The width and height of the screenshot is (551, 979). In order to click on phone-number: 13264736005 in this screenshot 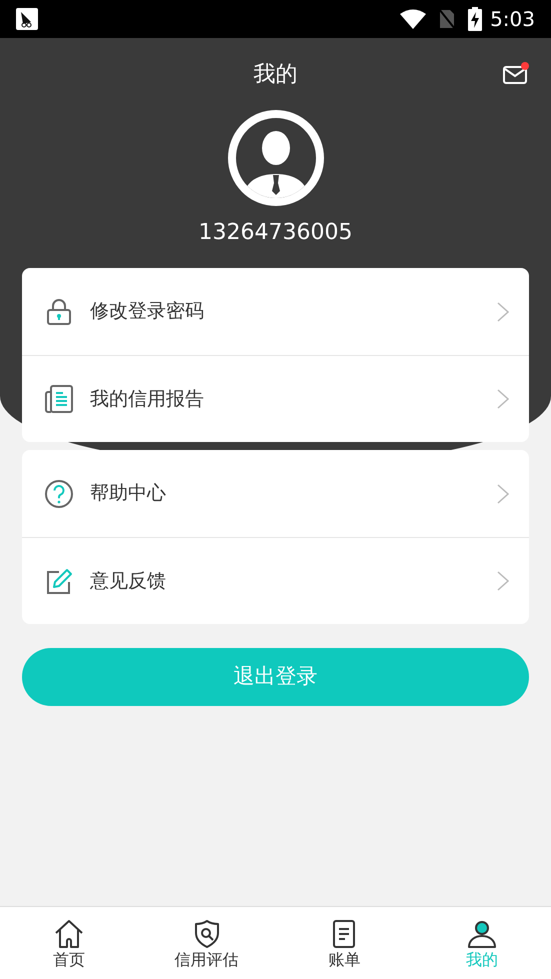, I will do `click(275, 233)`.